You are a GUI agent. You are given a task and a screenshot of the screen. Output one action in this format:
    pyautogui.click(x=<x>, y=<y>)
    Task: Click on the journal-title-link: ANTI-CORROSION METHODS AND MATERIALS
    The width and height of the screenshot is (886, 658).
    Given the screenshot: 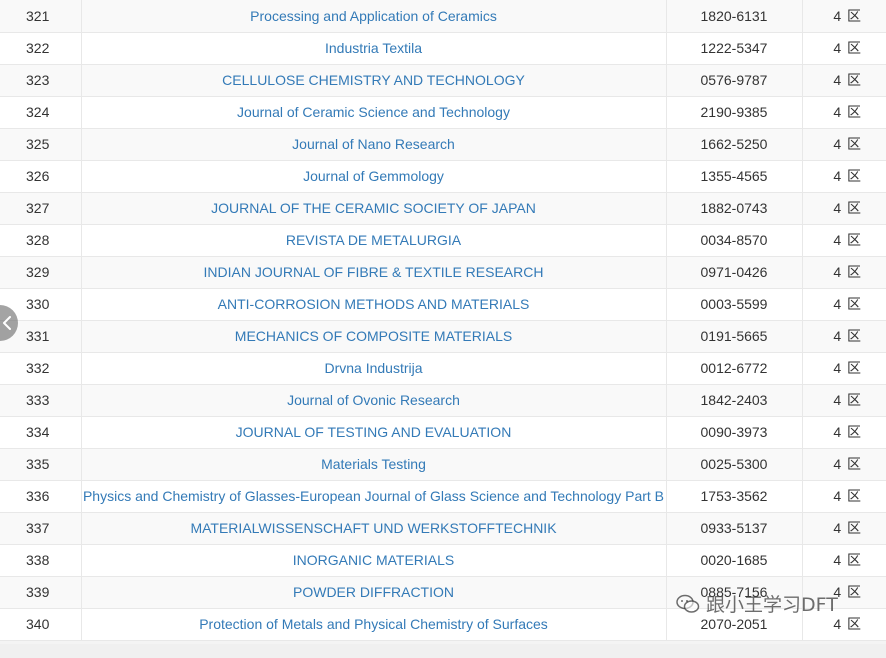 What is the action you would take?
    pyautogui.click(x=374, y=304)
    